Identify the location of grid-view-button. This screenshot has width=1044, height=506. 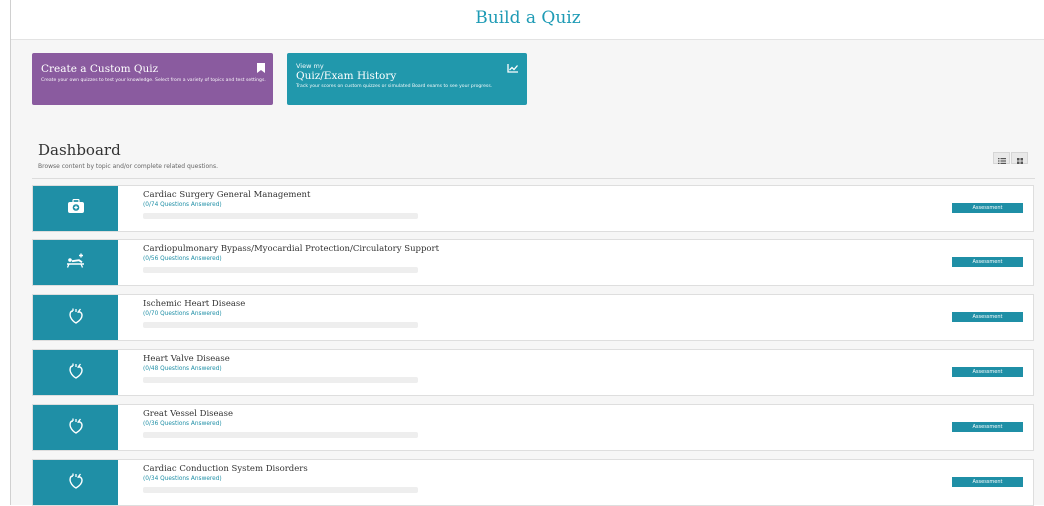
(1019, 158).